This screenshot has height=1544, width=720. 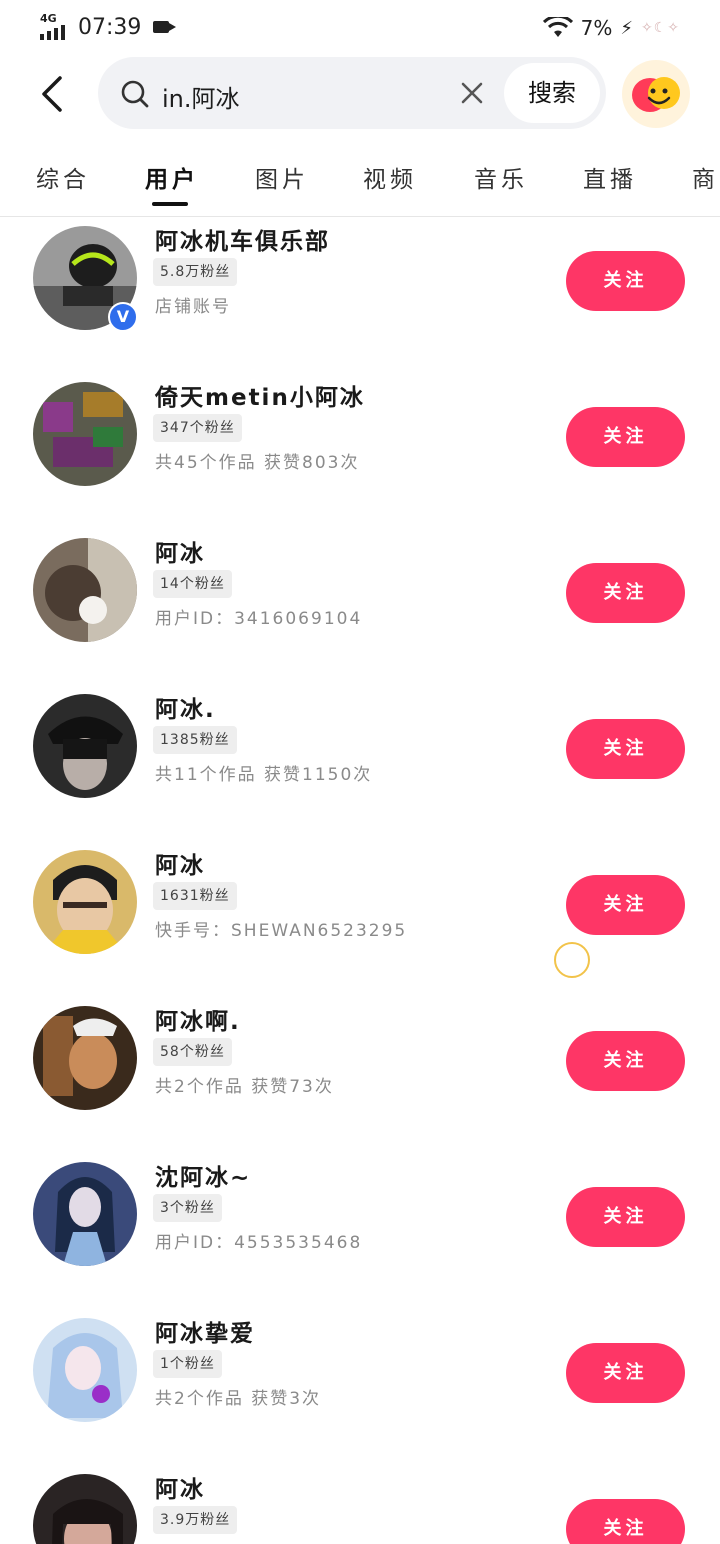 I want to click on user-meta: 店铺账号, so click(x=193, y=307).